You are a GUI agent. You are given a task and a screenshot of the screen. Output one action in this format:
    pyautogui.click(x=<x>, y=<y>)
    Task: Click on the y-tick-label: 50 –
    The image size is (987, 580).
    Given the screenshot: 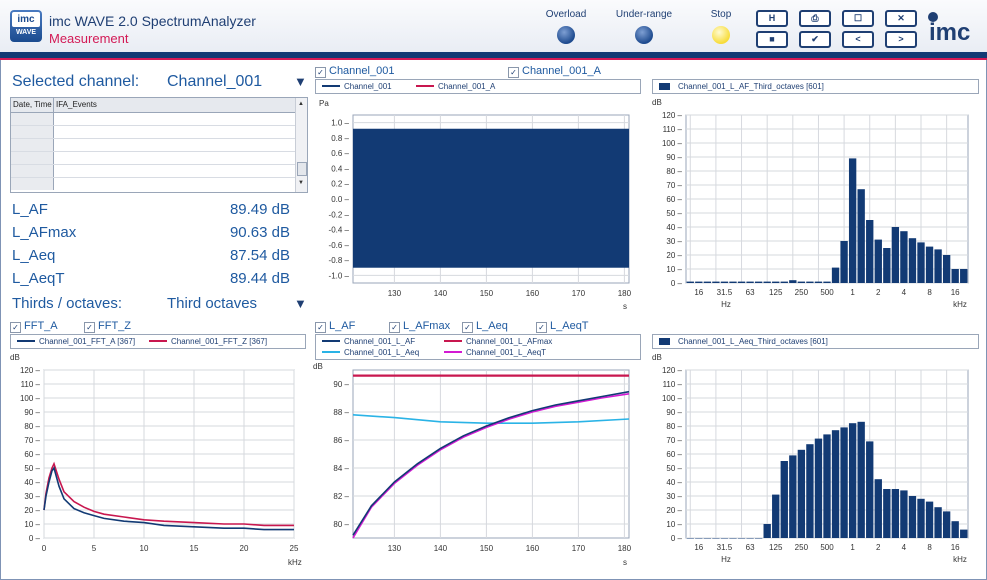 What is the action you would take?
    pyautogui.click(x=674, y=213)
    